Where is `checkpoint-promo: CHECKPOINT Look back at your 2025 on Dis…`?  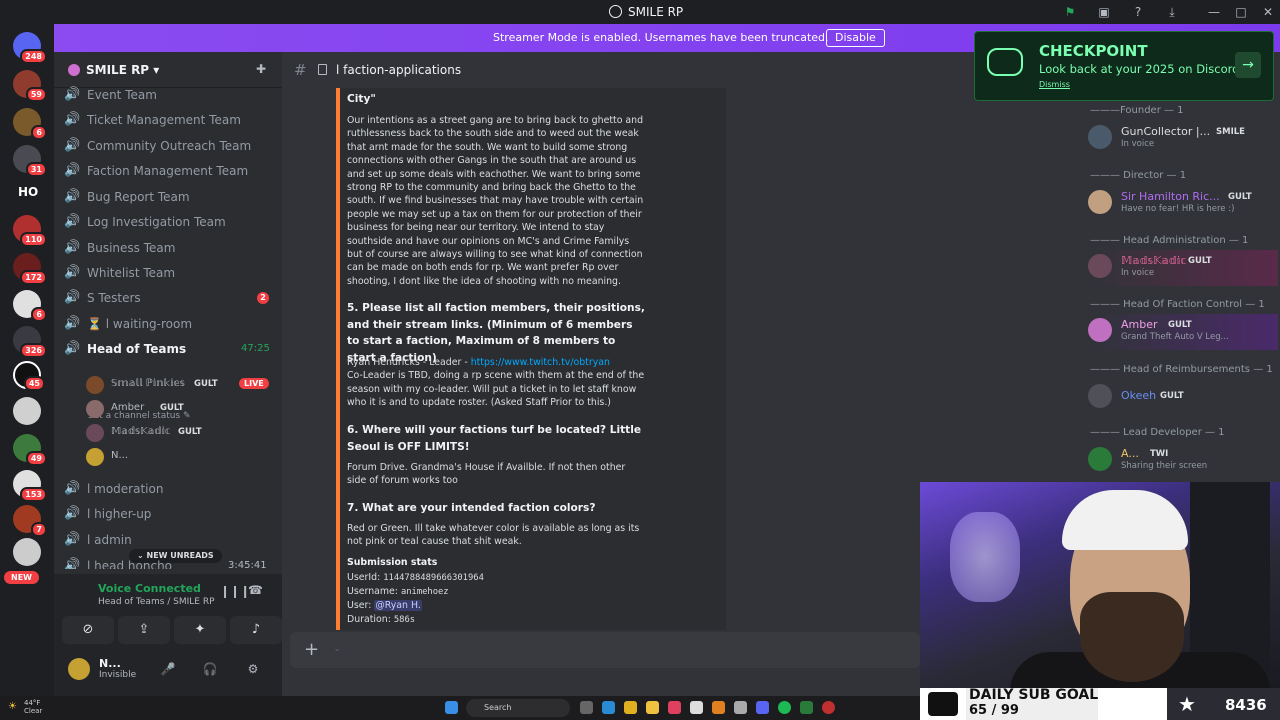
checkpoint-promo: CHECKPOINT Look back at your 2025 on Dis… is located at coordinates (1124, 66).